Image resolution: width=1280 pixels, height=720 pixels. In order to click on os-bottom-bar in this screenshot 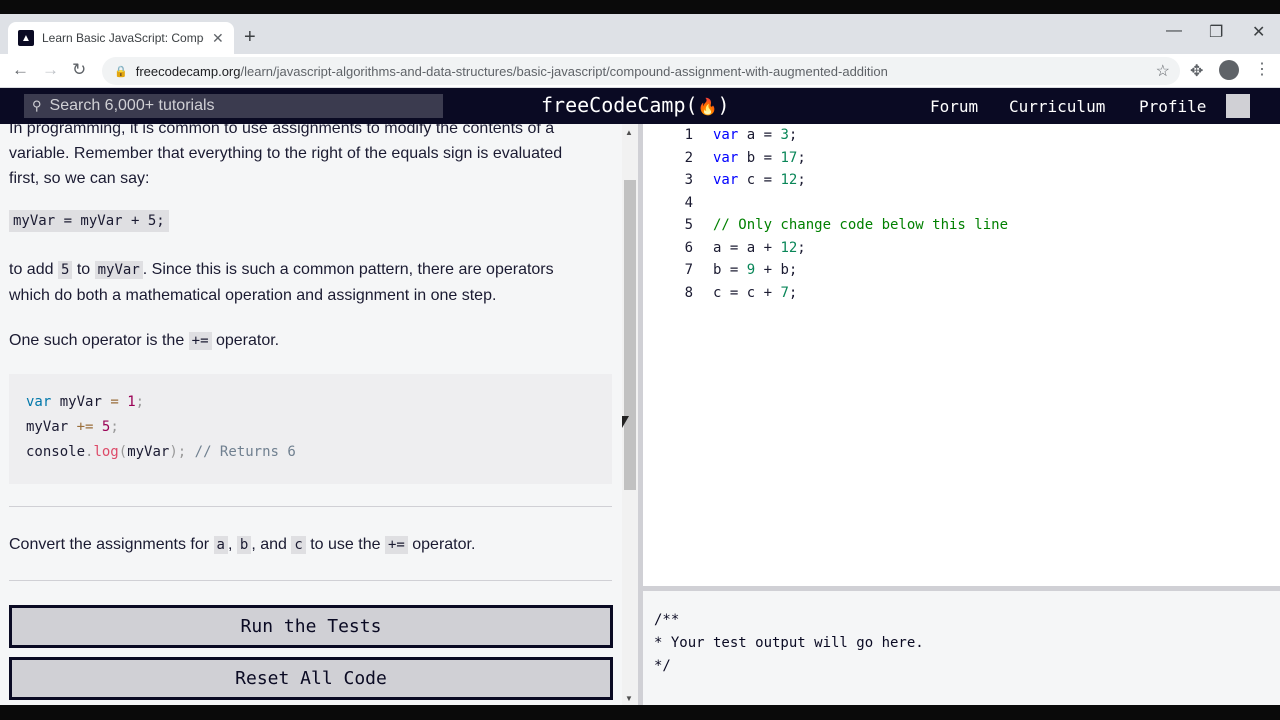, I will do `click(640, 712)`.